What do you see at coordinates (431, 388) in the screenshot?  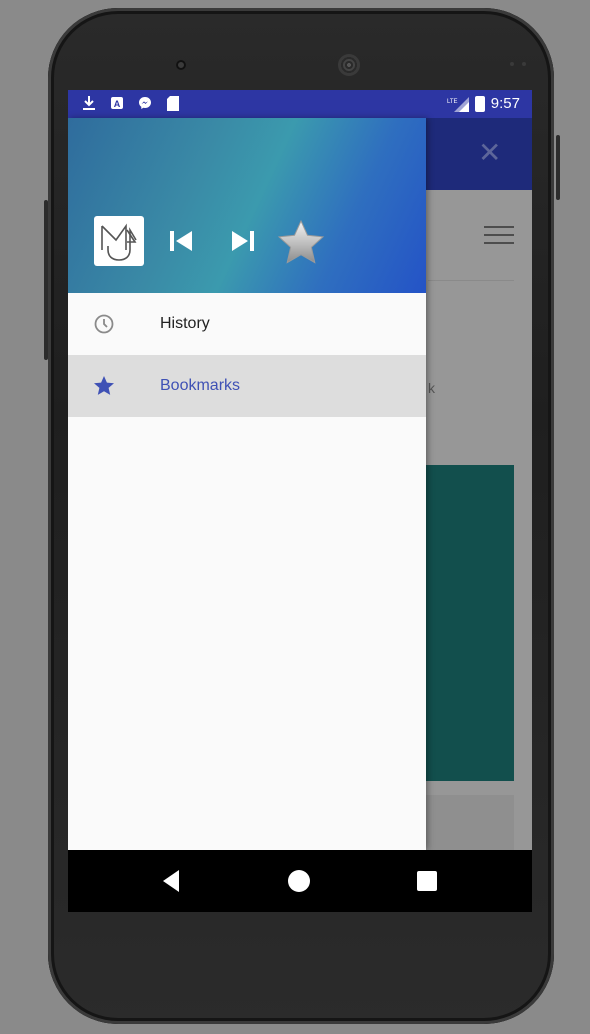 I see `background-text: k` at bounding box center [431, 388].